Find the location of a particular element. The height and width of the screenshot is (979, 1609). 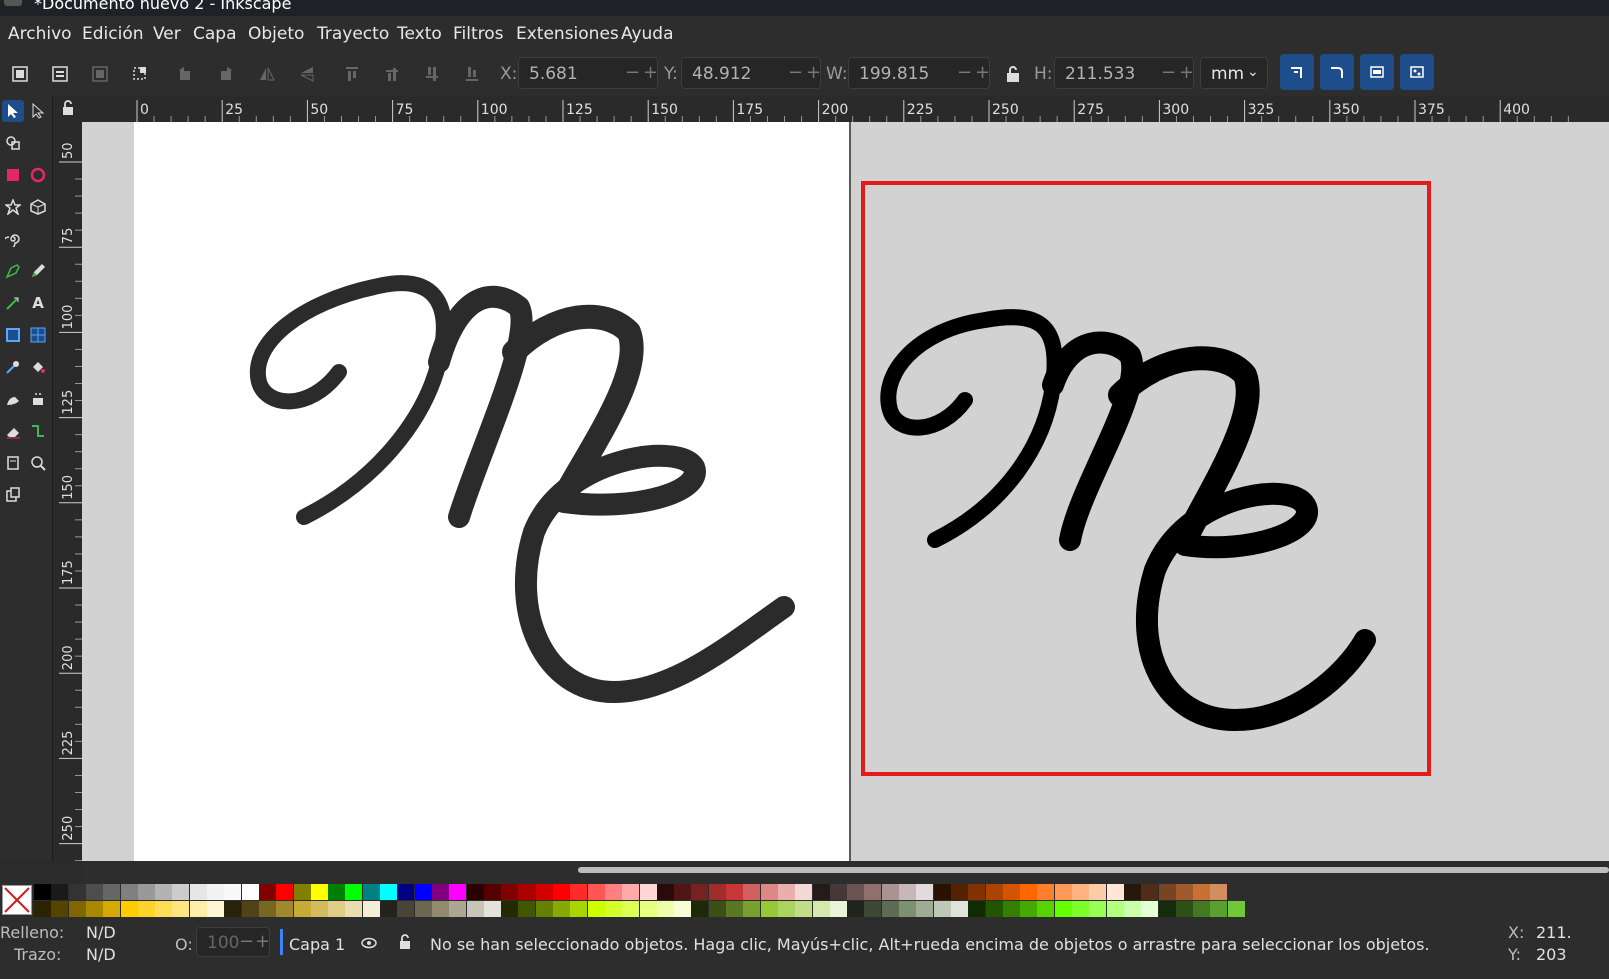

tweak-icon is located at coordinates (13, 143).